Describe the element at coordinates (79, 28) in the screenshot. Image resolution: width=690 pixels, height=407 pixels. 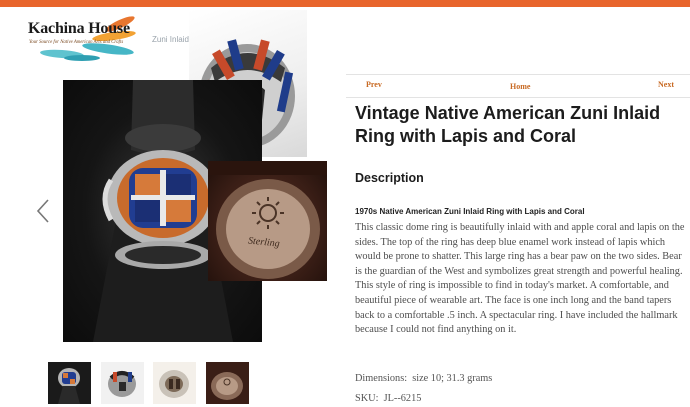
I see `logo-title: Kachina House` at that location.